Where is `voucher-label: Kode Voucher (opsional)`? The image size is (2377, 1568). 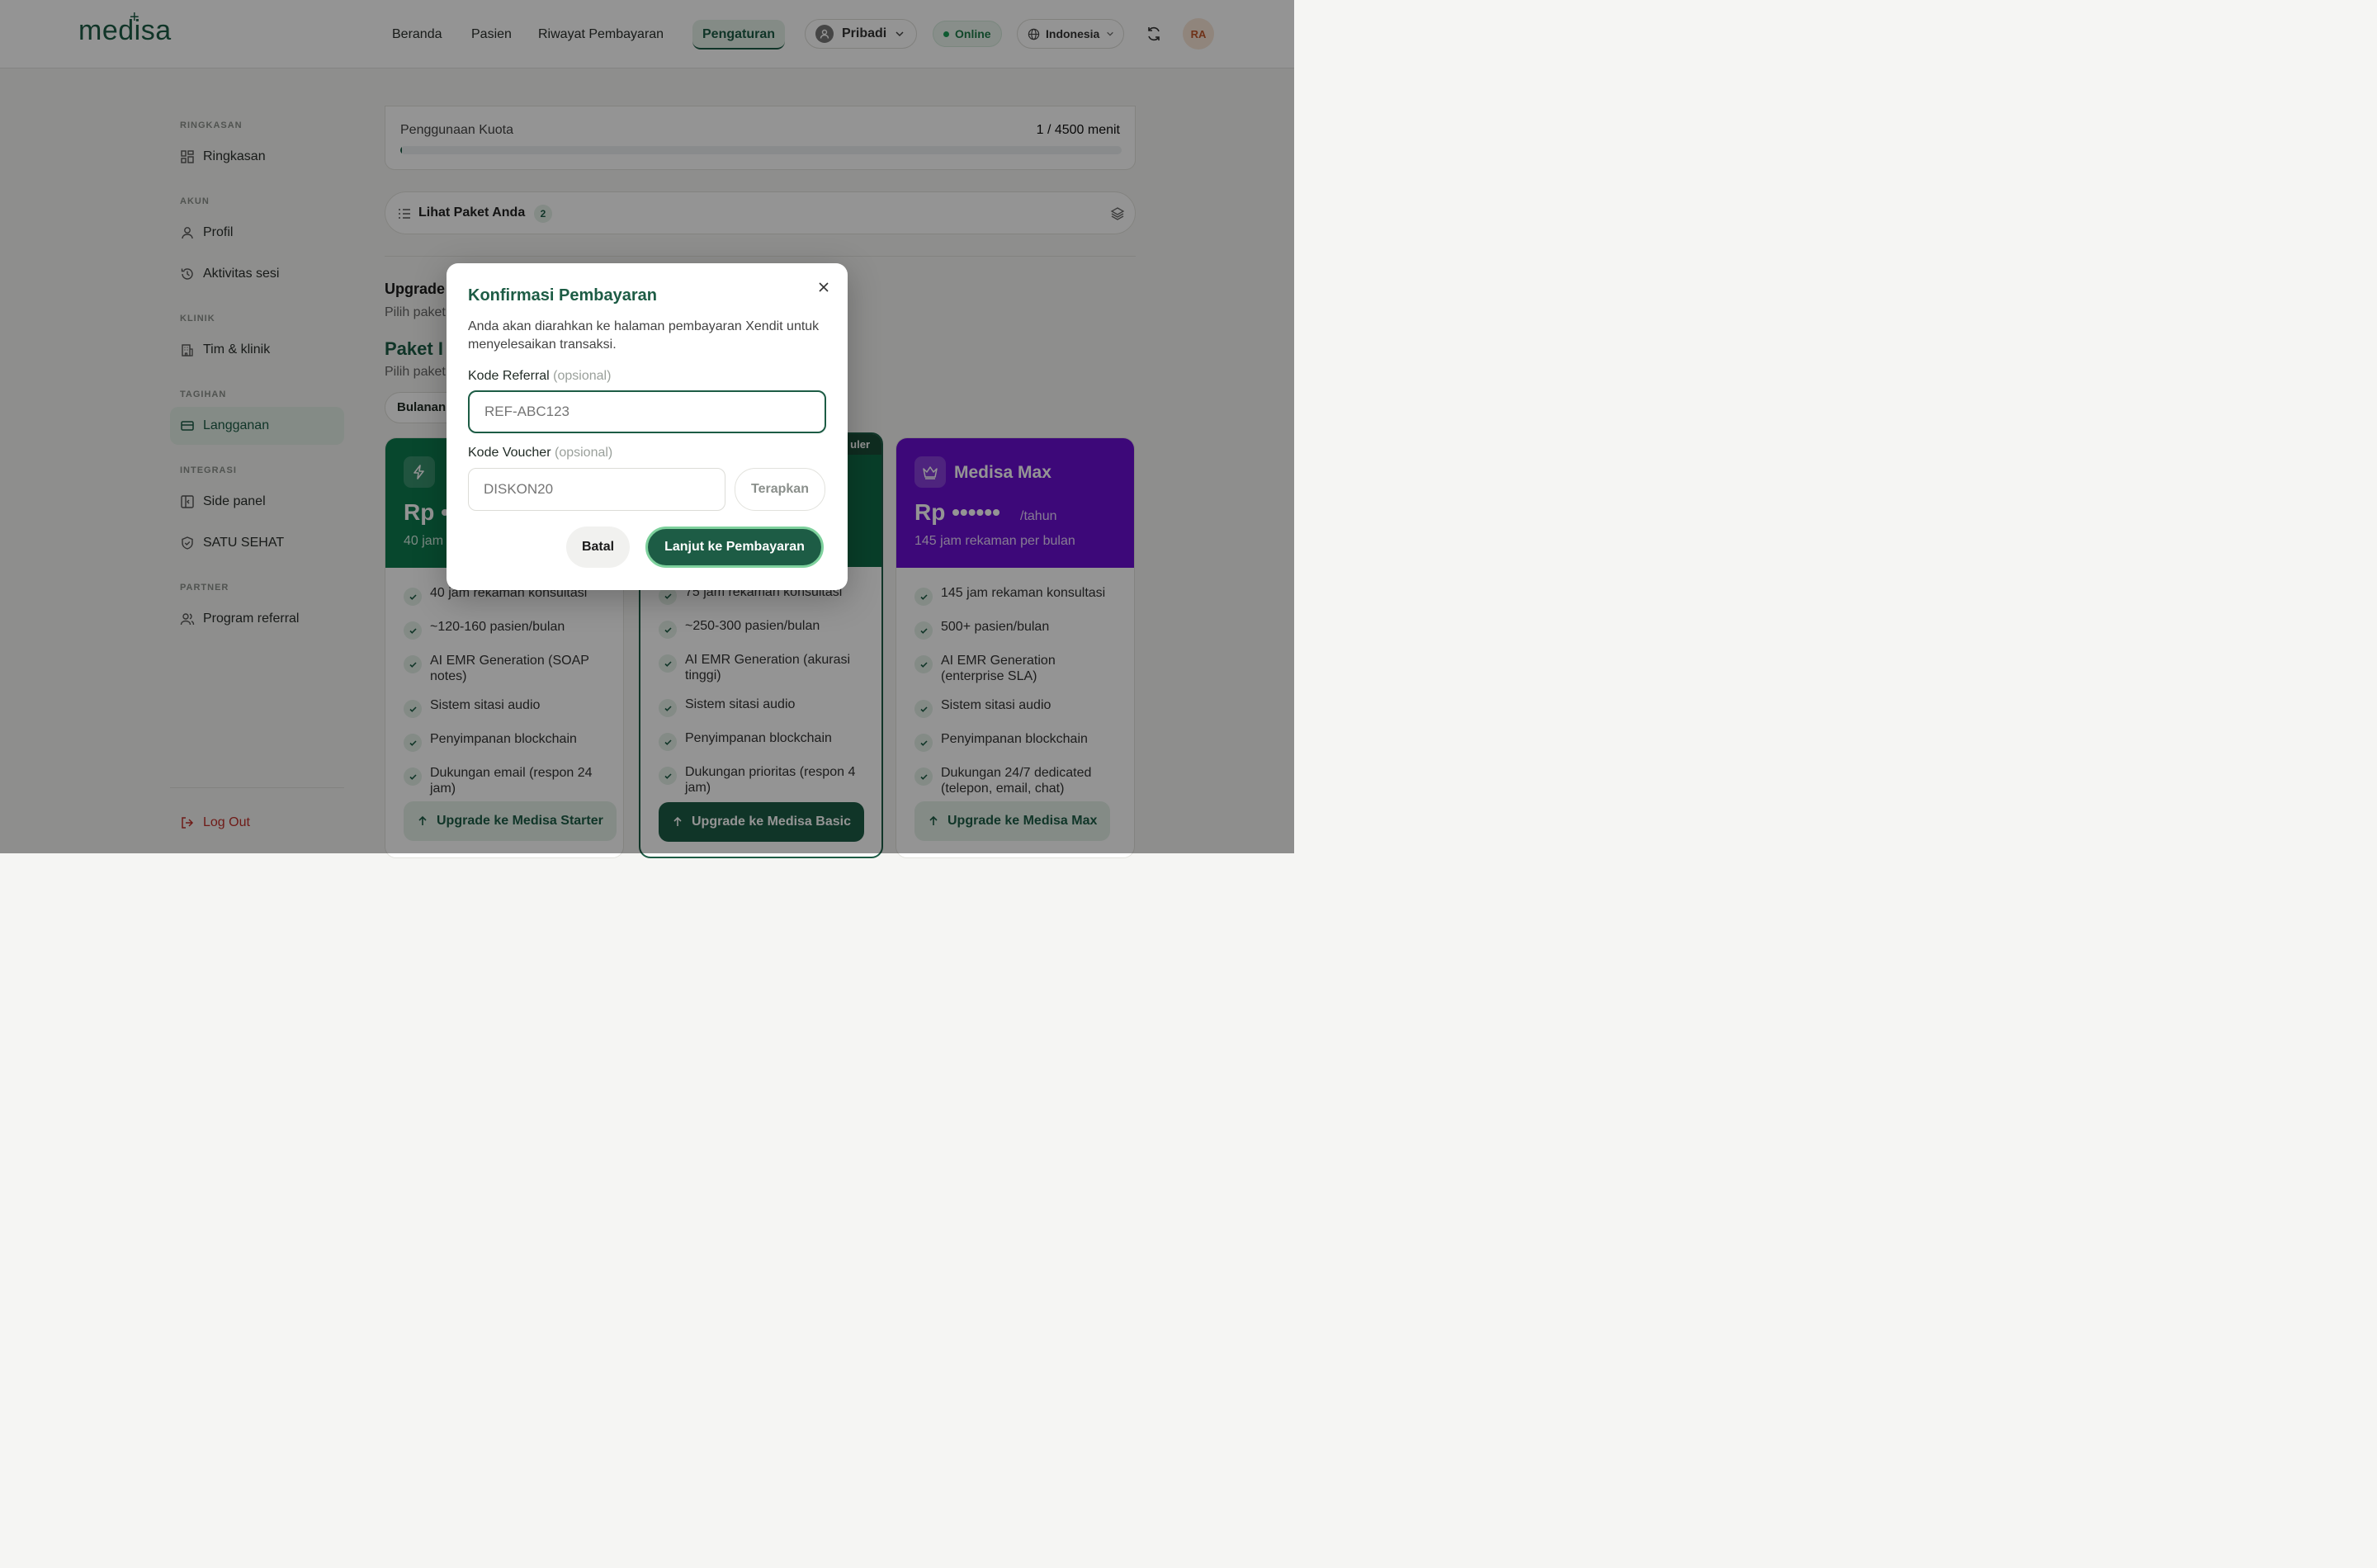
voucher-label: Kode Voucher (opsional) is located at coordinates (540, 453).